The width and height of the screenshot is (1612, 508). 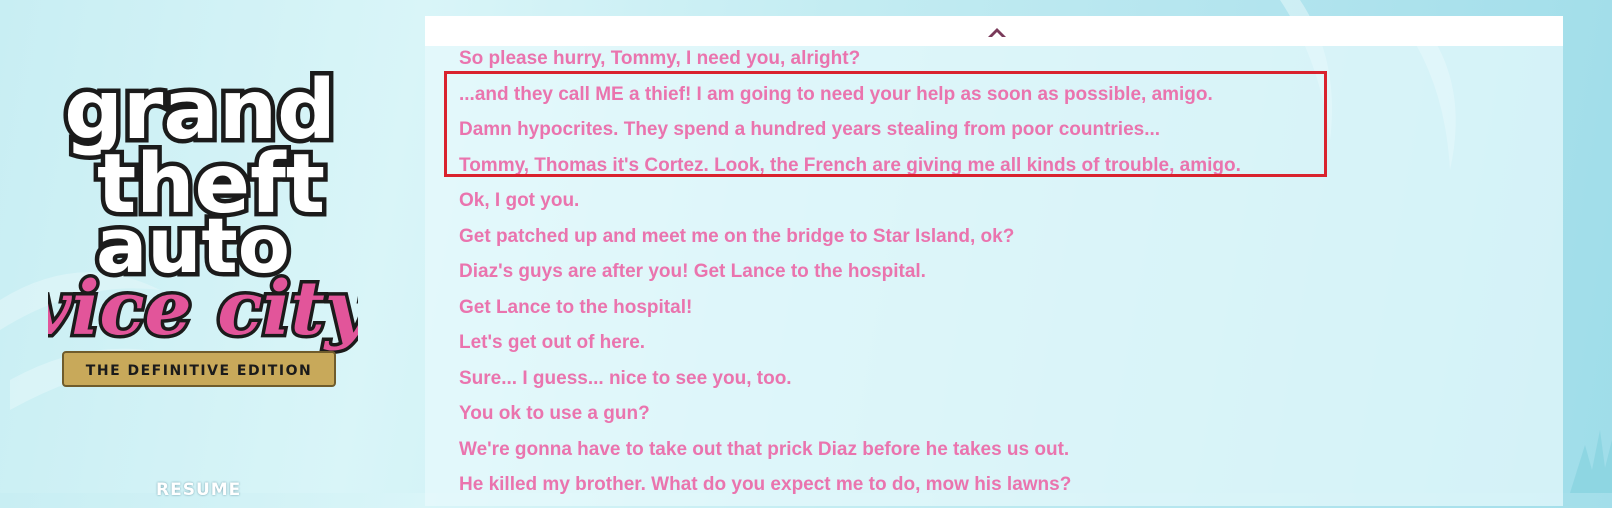 I want to click on logo-word-vice-city: vice city, so click(x=203, y=309).